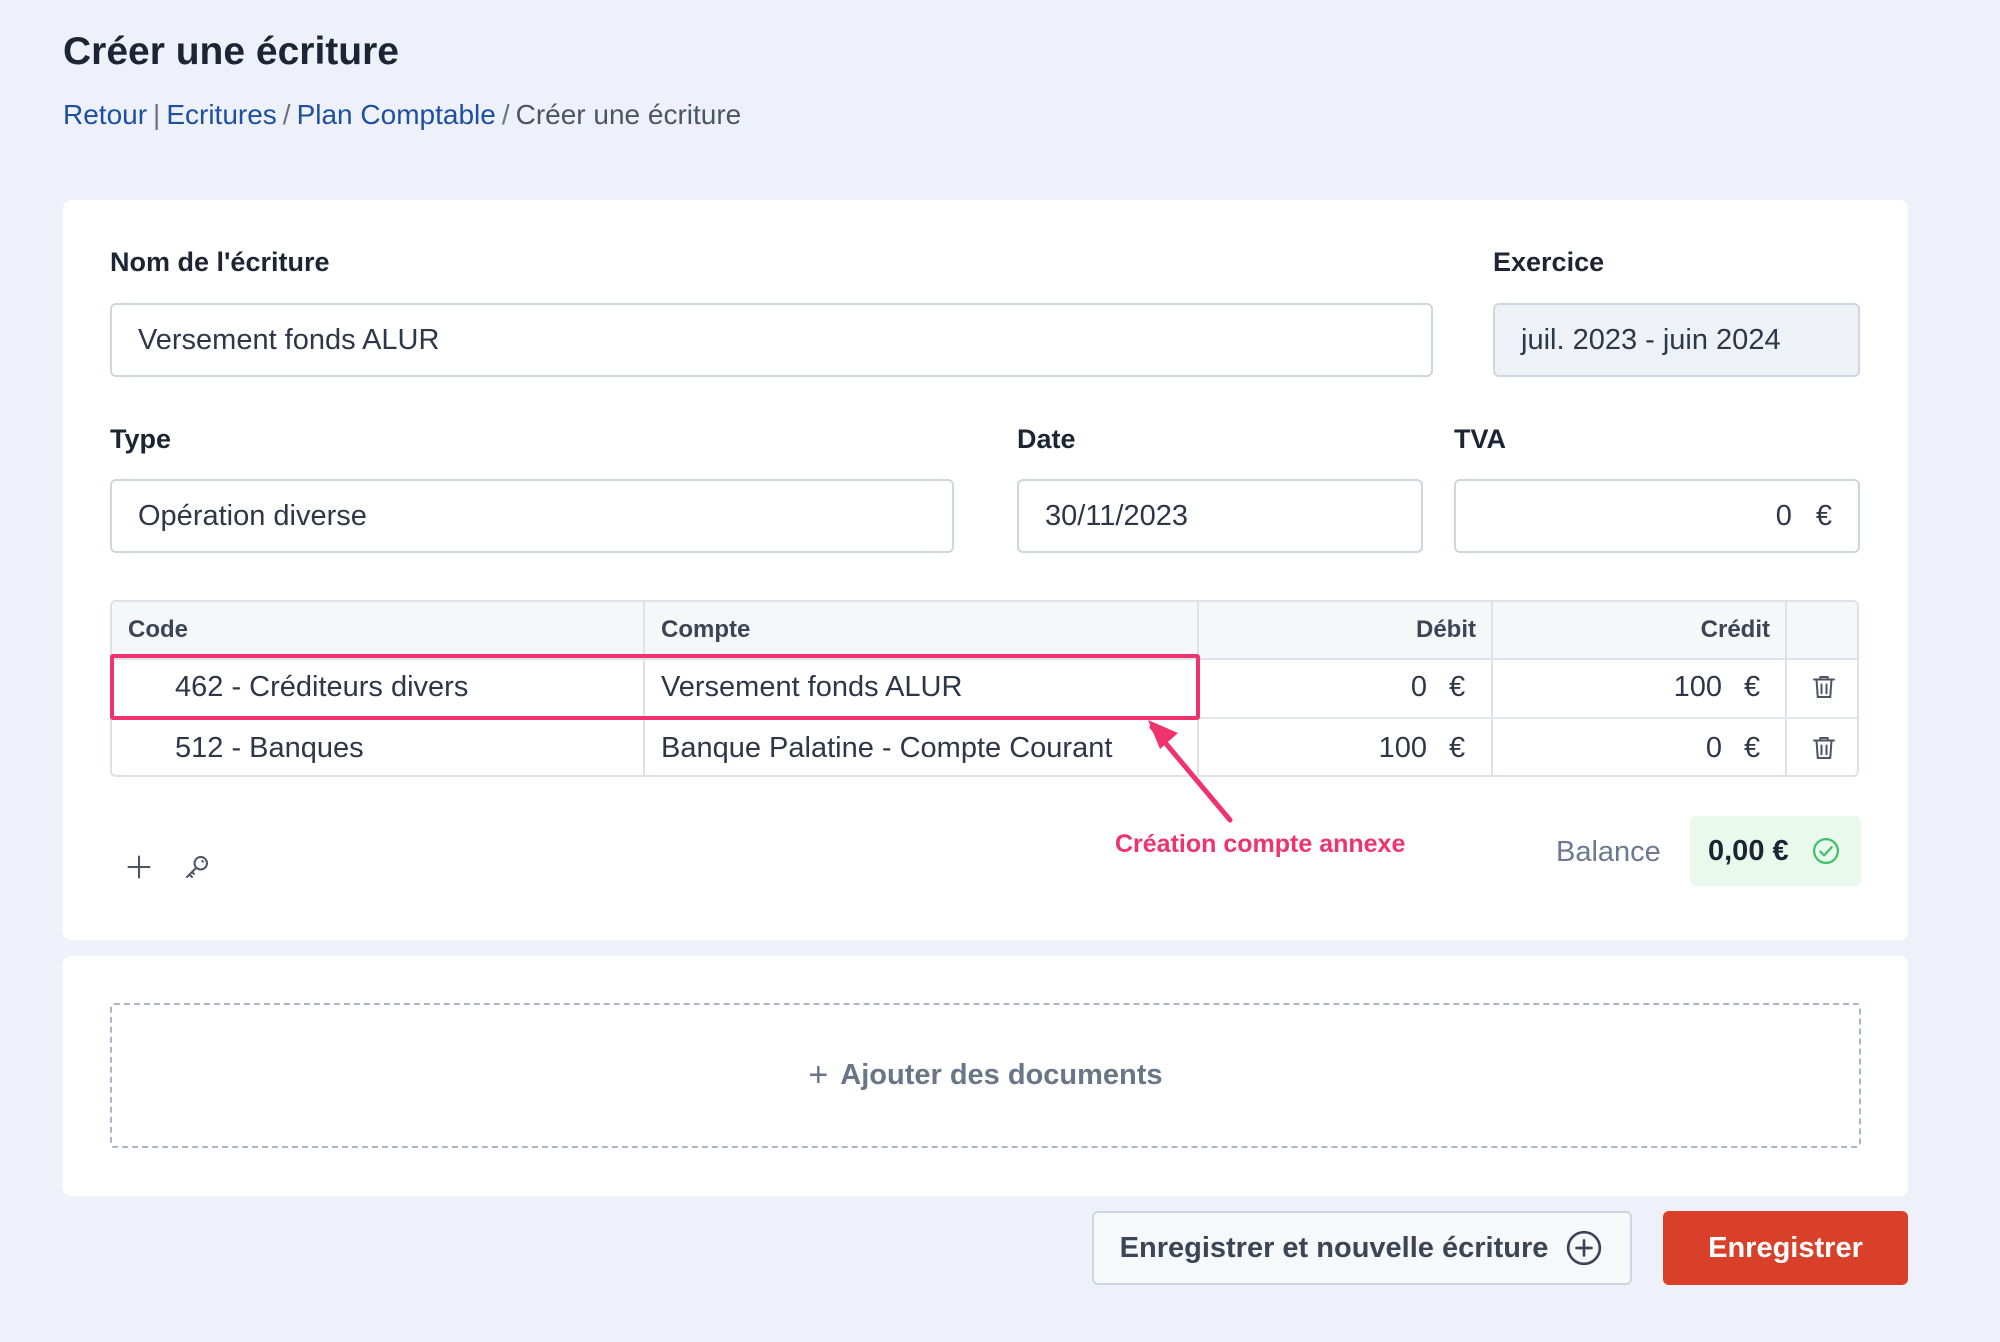 The height and width of the screenshot is (1342, 2000). I want to click on add-documents-label: Ajouter des documents, so click(1001, 1075).